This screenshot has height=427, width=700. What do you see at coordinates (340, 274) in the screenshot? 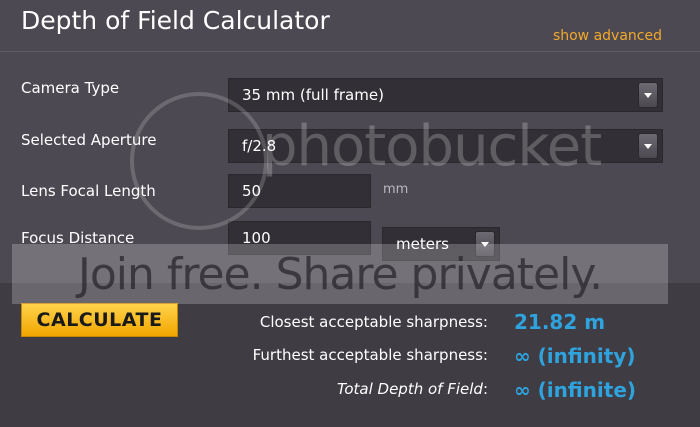
I see `watermark-banner: Join free. Share privately.` at bounding box center [340, 274].